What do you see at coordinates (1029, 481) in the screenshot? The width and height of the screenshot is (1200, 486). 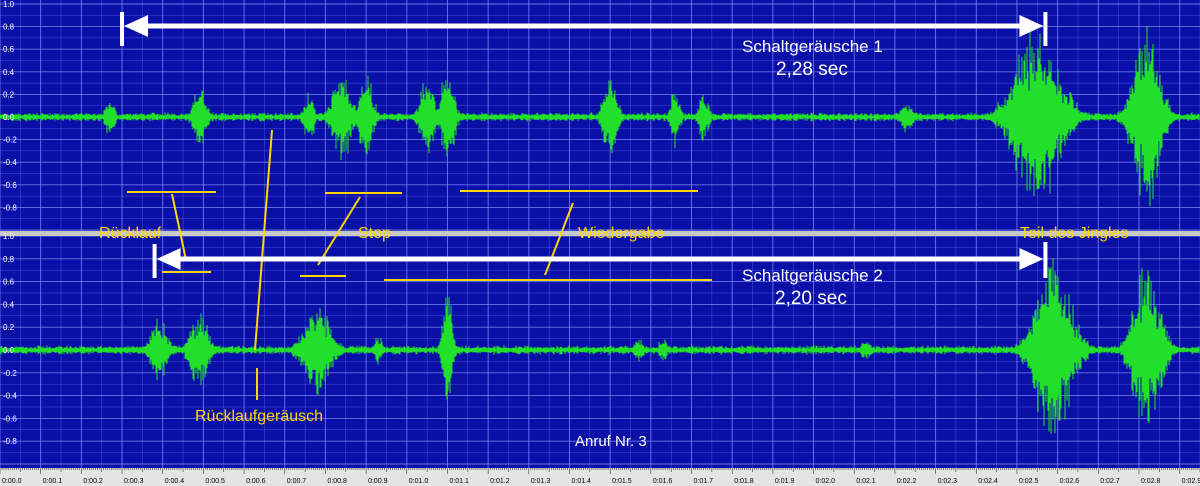 I see `x-tick-label: 0:02.5` at bounding box center [1029, 481].